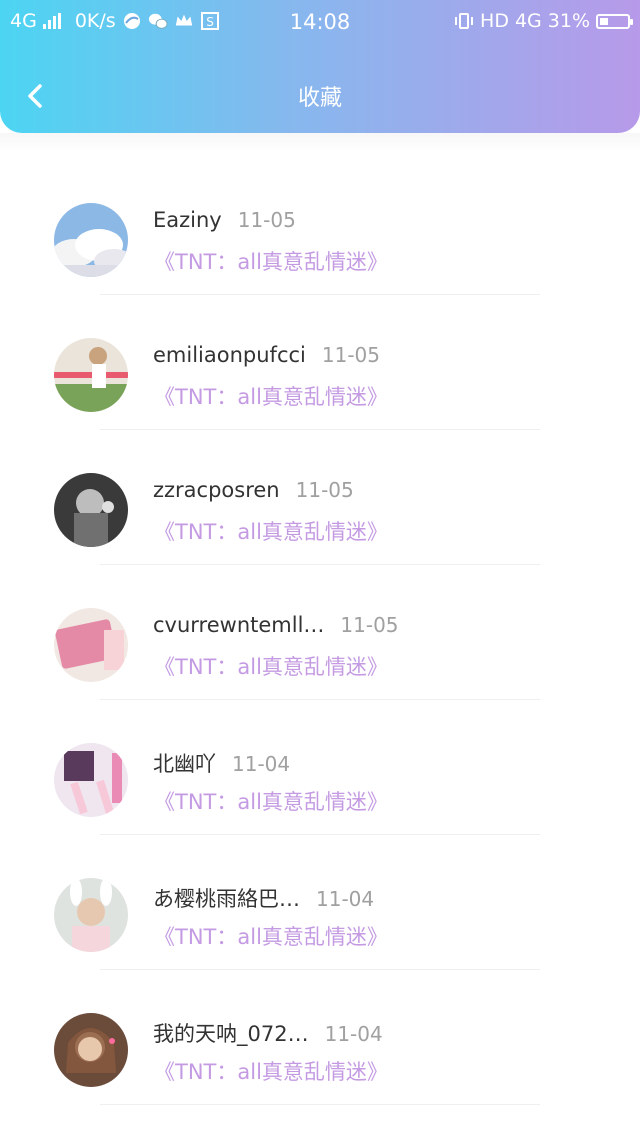 The width and height of the screenshot is (640, 1138). I want to click on page-title: 收藏, so click(319, 98).